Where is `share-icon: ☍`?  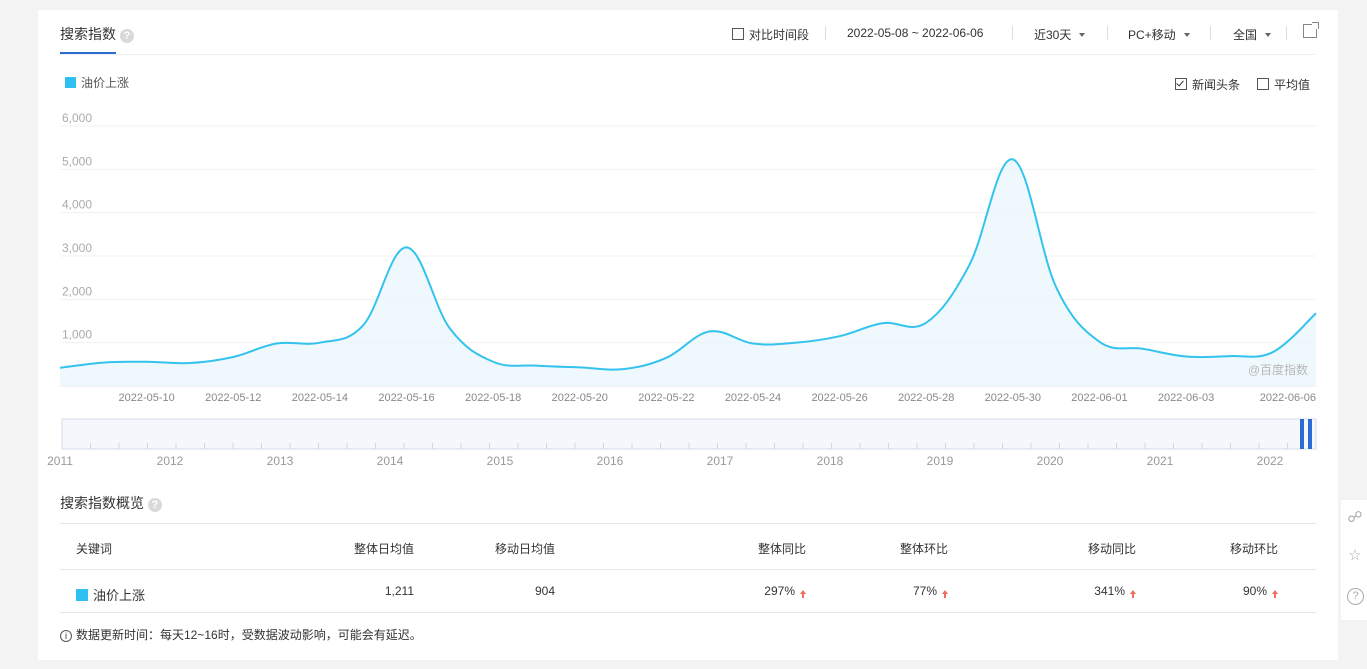
share-icon: ☍ is located at coordinates (1355, 518).